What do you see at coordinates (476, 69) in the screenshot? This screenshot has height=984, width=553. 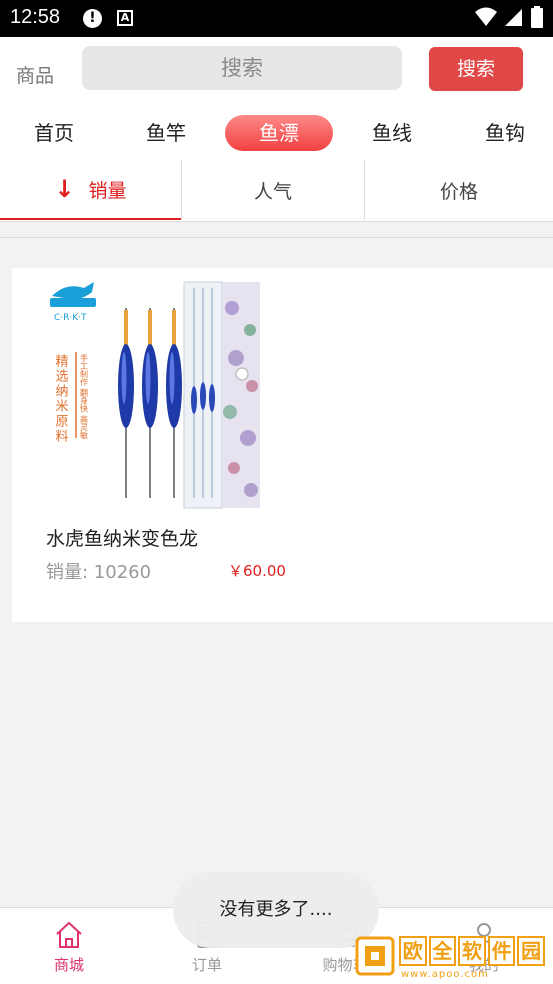 I see `search-button: 搜索` at bounding box center [476, 69].